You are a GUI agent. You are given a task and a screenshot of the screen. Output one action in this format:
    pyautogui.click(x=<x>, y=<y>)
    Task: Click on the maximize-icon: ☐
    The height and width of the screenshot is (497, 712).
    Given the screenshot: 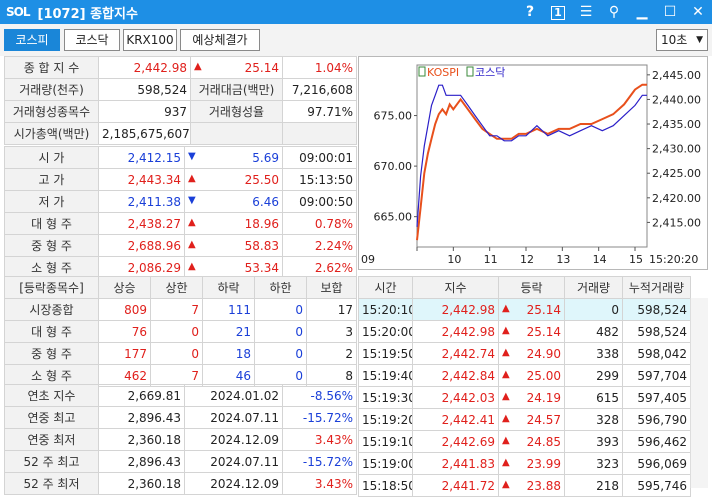 What is the action you would take?
    pyautogui.click(x=670, y=12)
    